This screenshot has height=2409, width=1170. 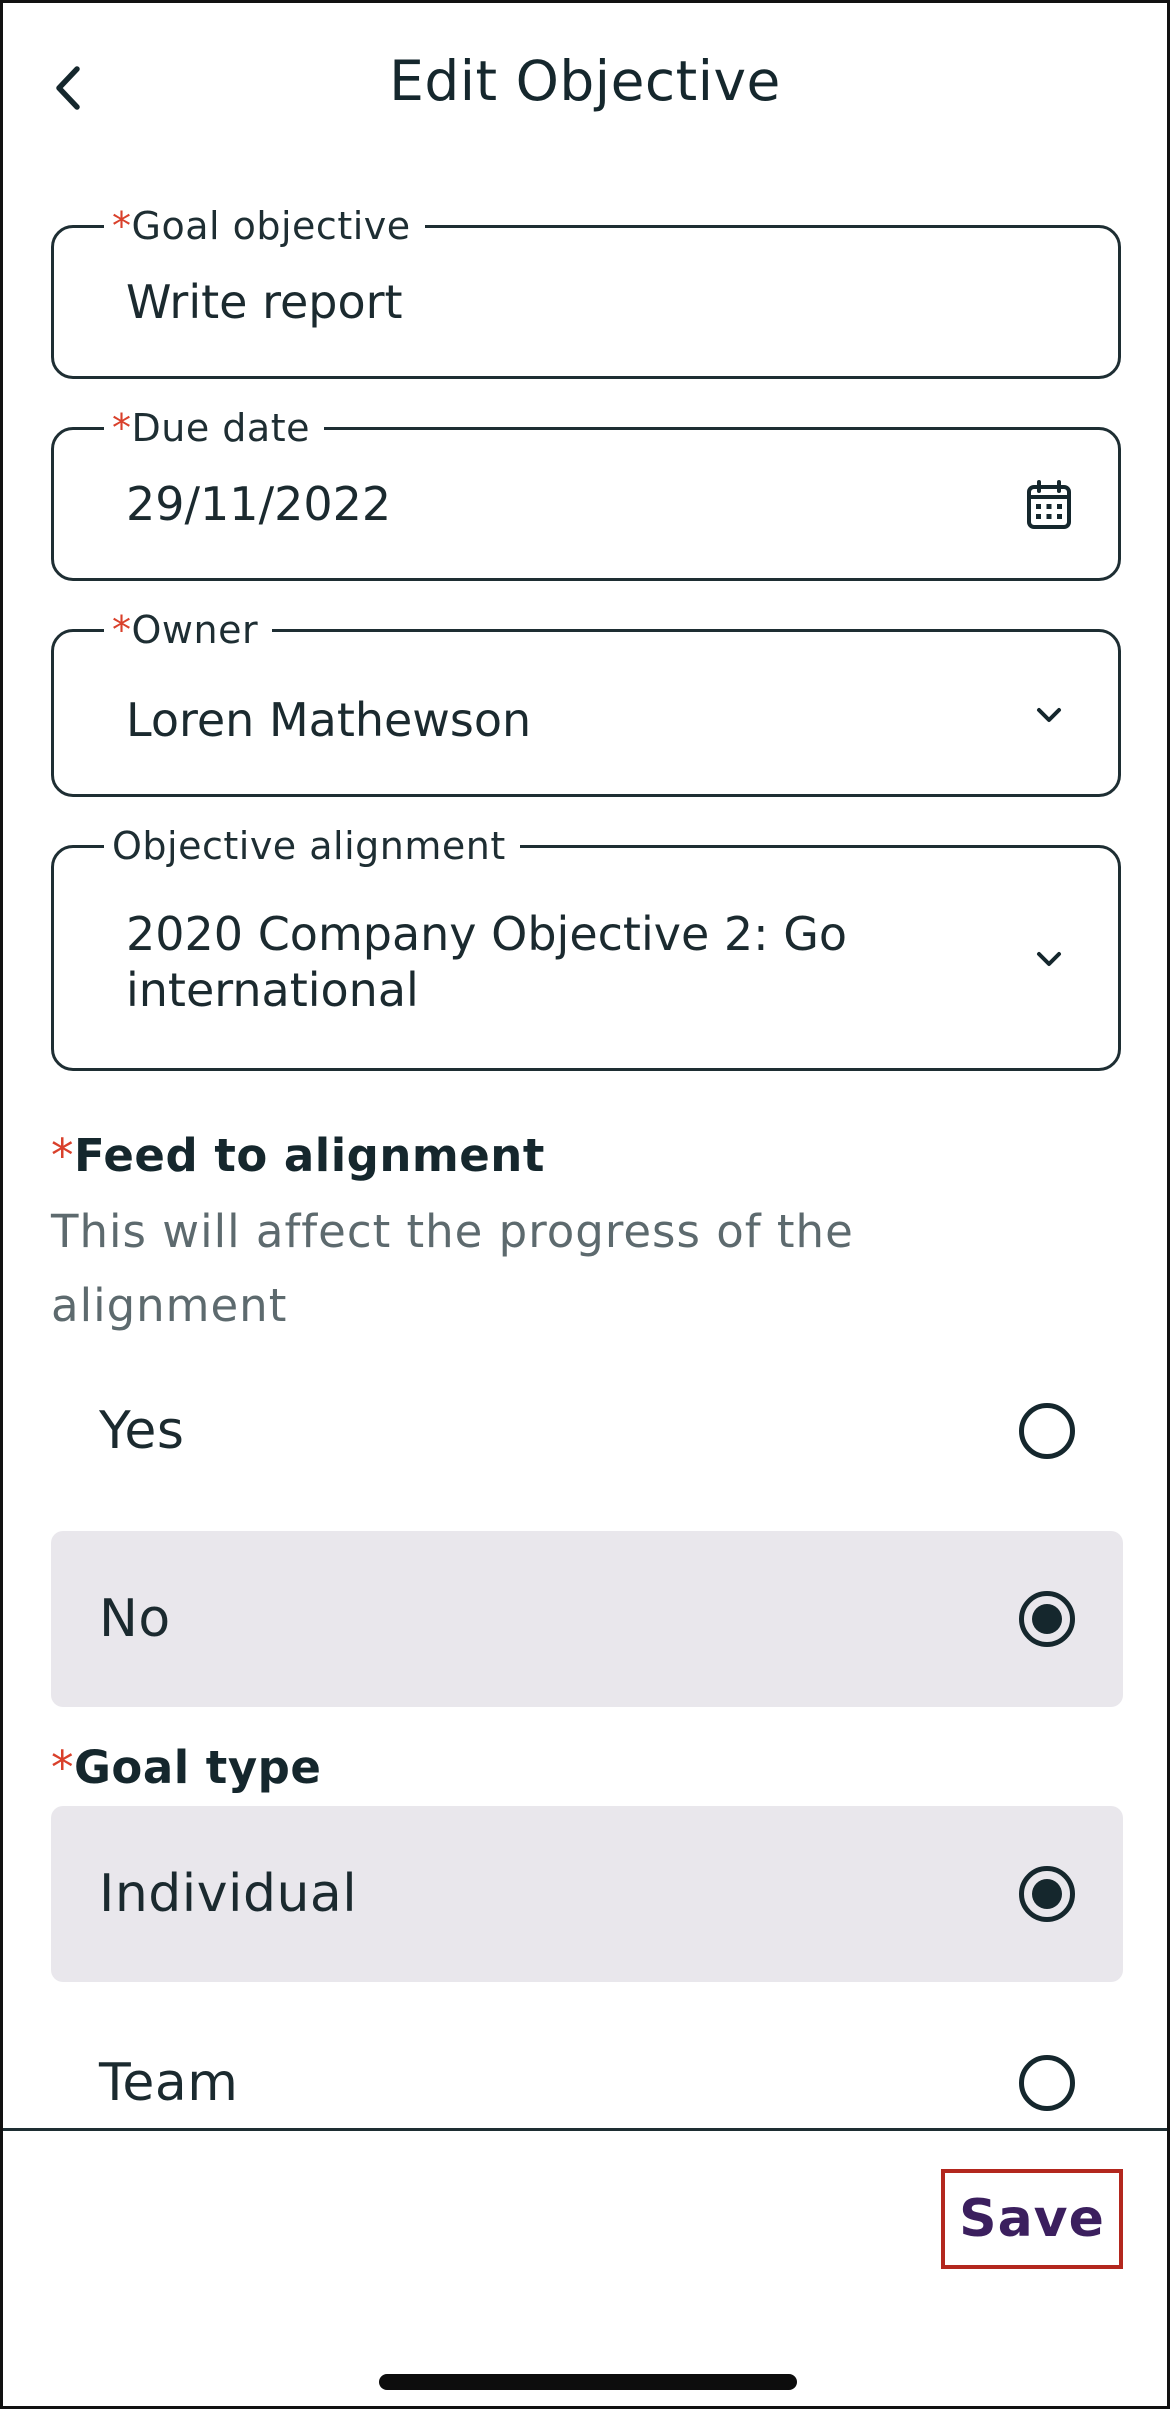 What do you see at coordinates (587, 1894) in the screenshot?
I see `goal-type-option-individual: Individual` at bounding box center [587, 1894].